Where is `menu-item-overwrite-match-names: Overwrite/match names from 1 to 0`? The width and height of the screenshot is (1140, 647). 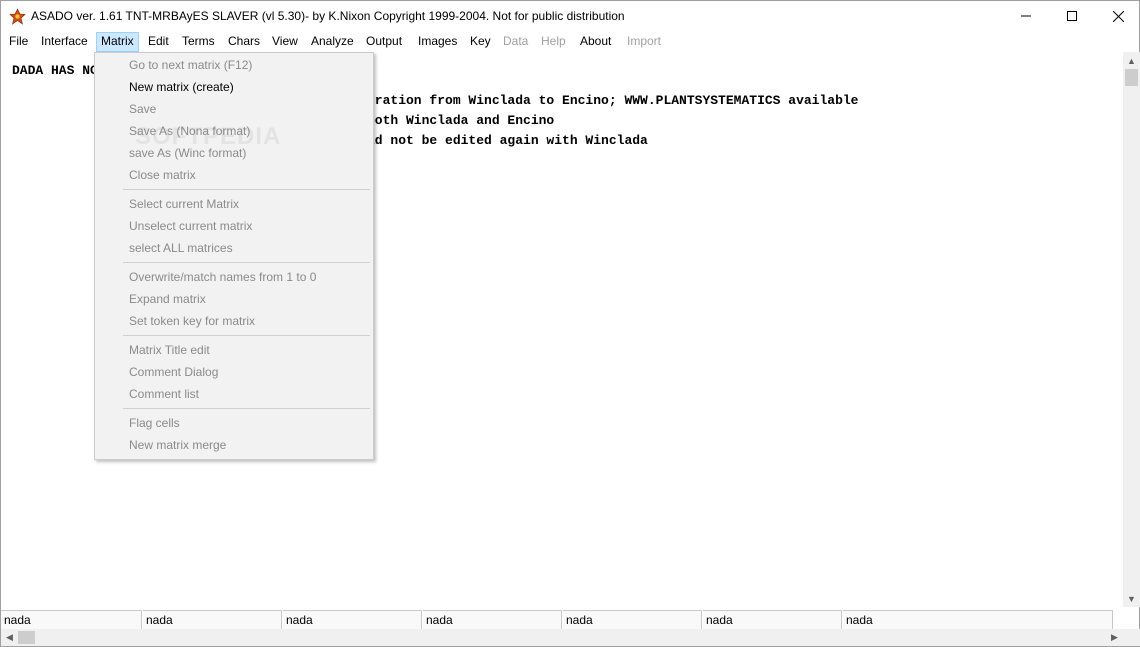 menu-item-overwrite-match-names: Overwrite/match names from 1 to 0 is located at coordinates (222, 277).